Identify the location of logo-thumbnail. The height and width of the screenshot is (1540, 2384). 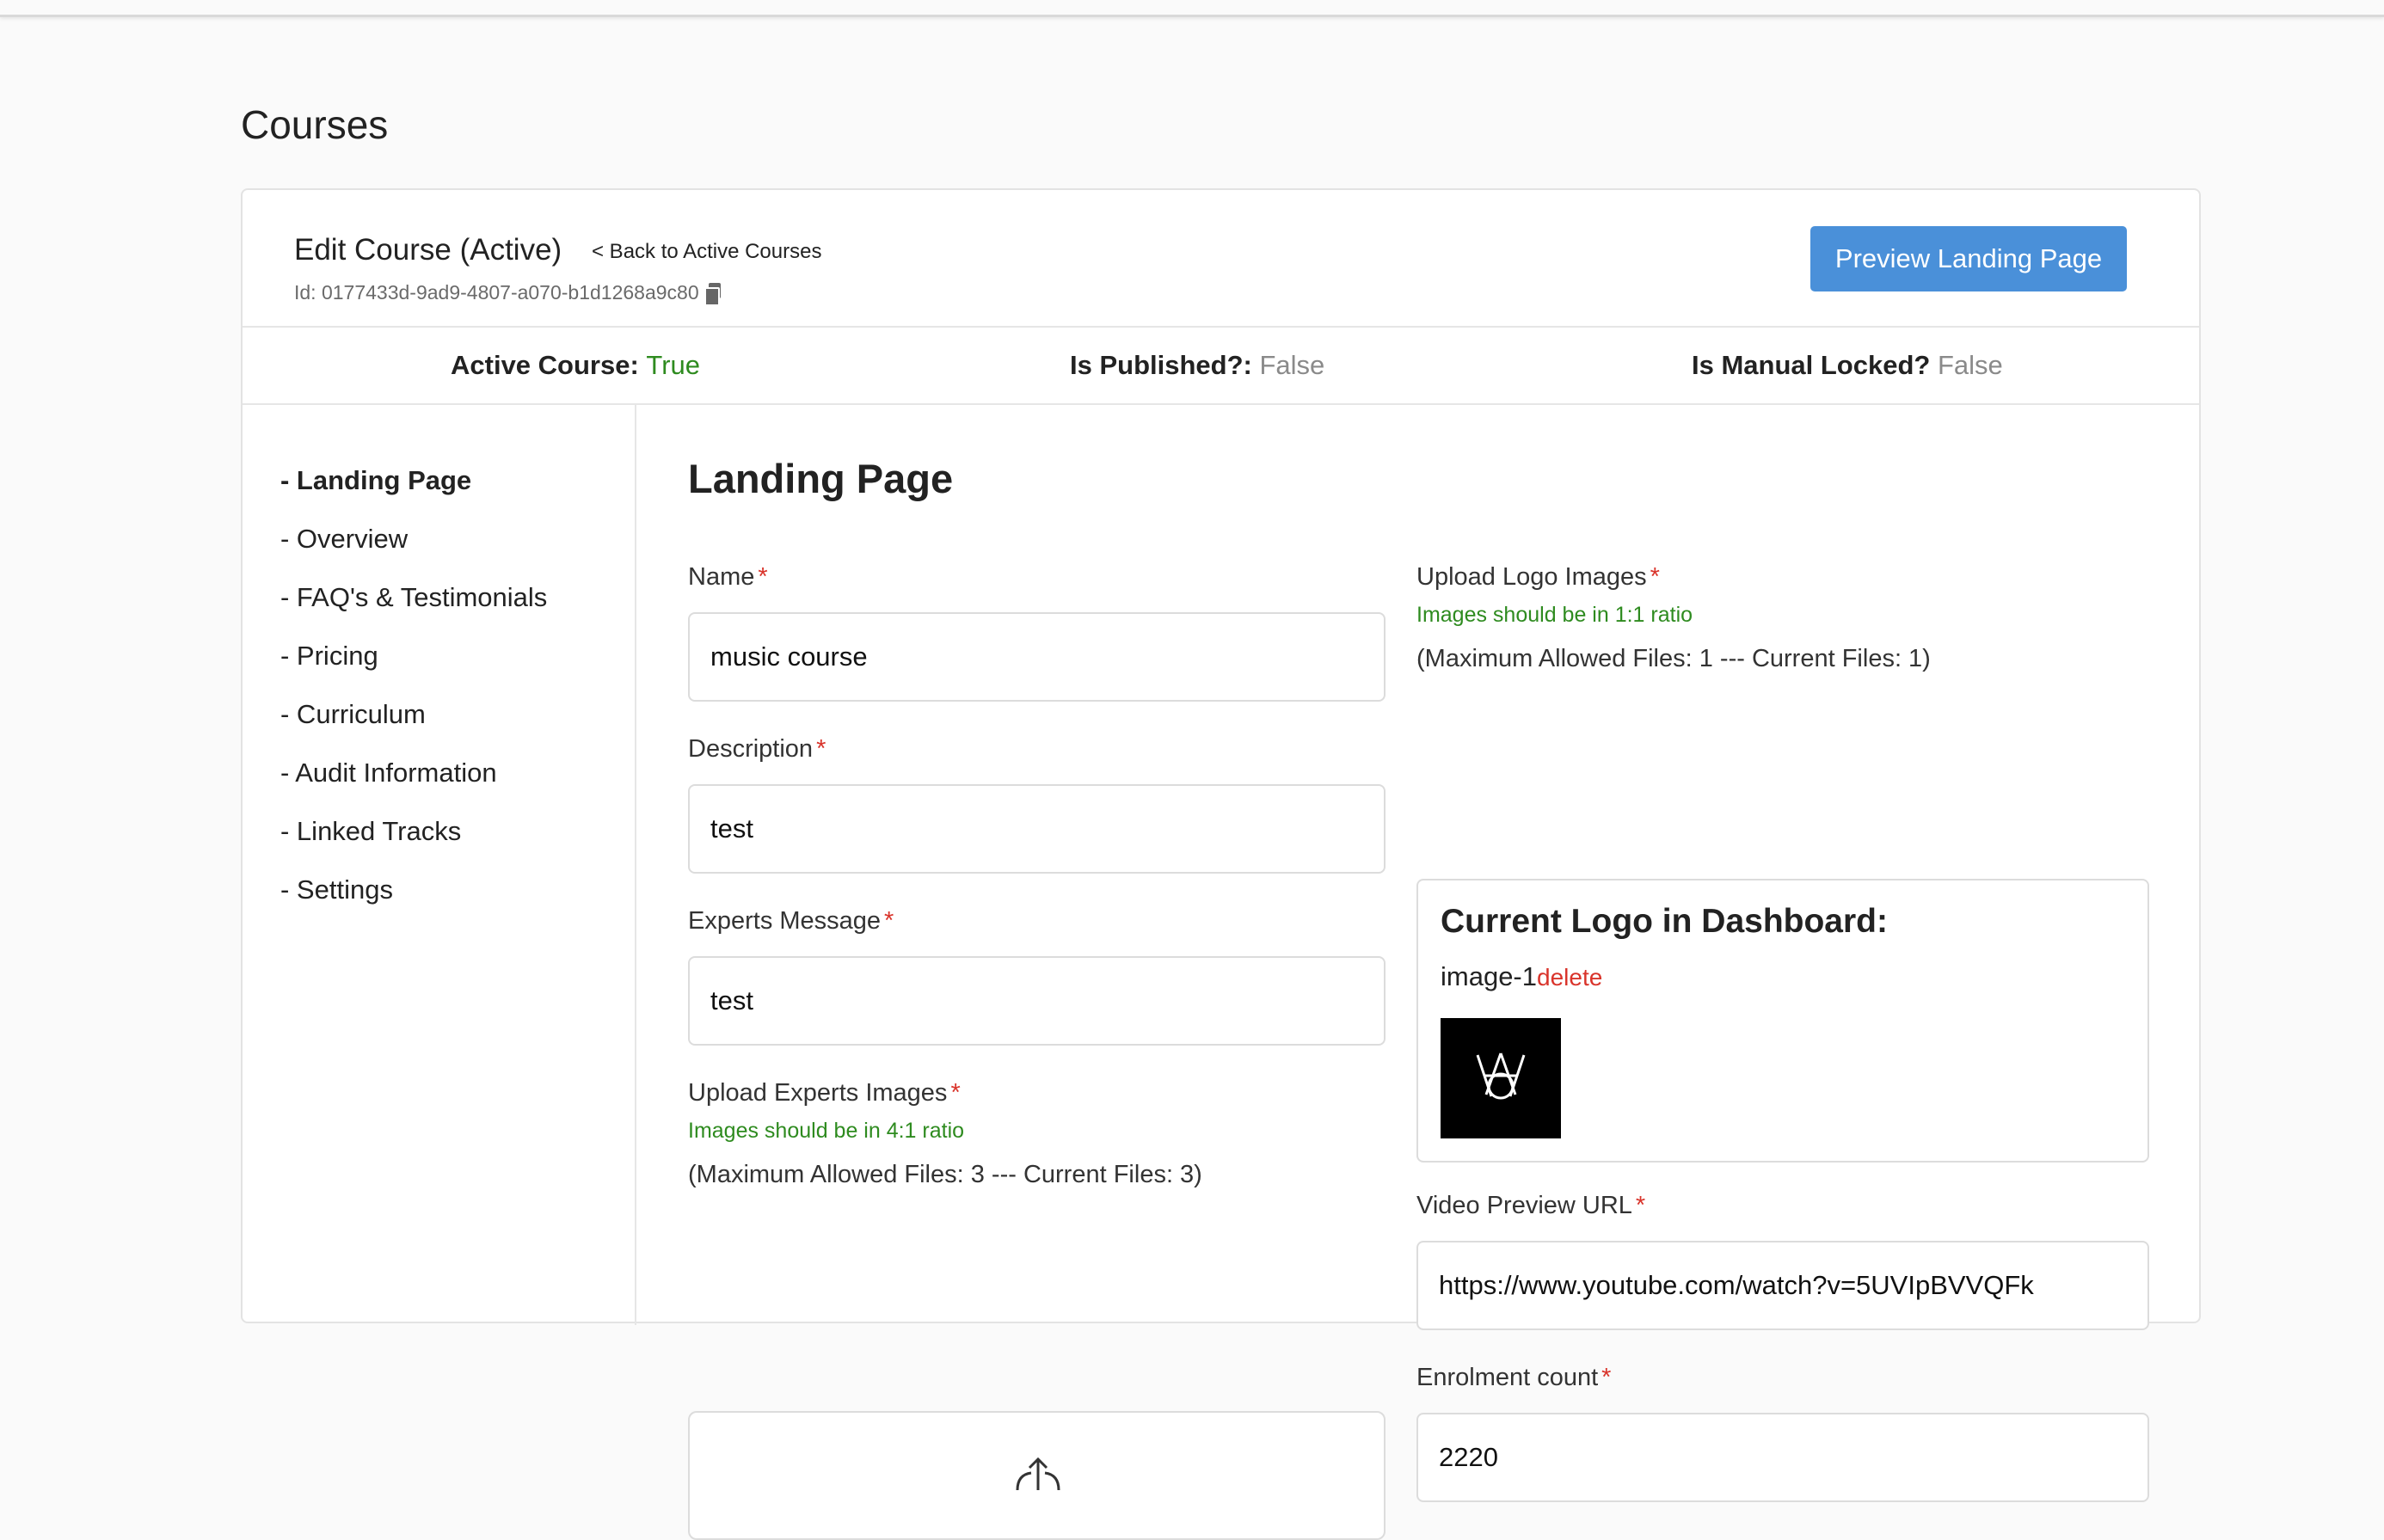
(1501, 1078).